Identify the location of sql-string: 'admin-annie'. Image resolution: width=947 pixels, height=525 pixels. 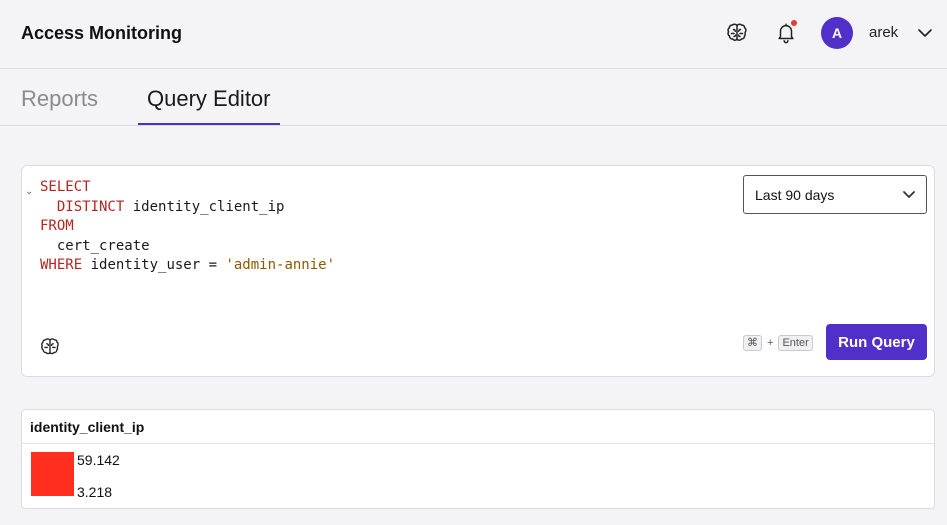
(280, 265).